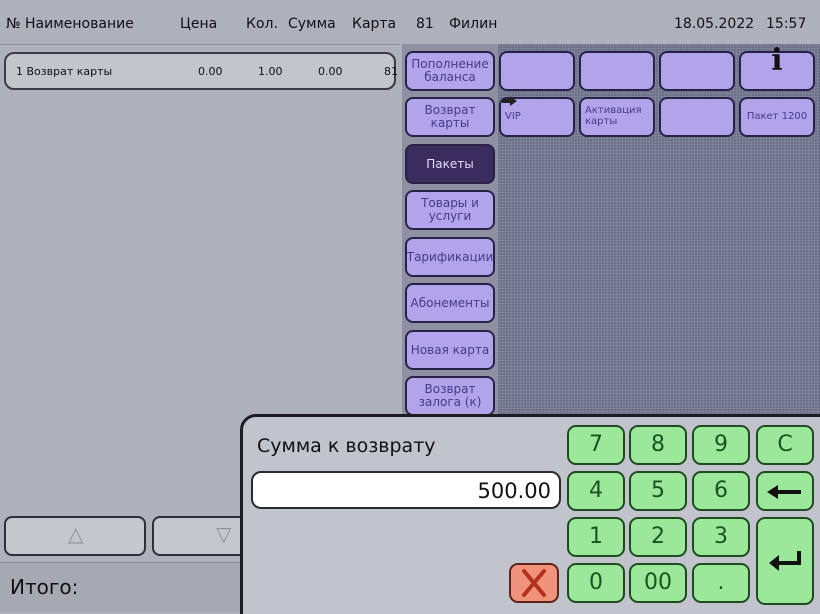 This screenshot has height=614, width=820. I want to click on key-backspace, so click(785, 491).